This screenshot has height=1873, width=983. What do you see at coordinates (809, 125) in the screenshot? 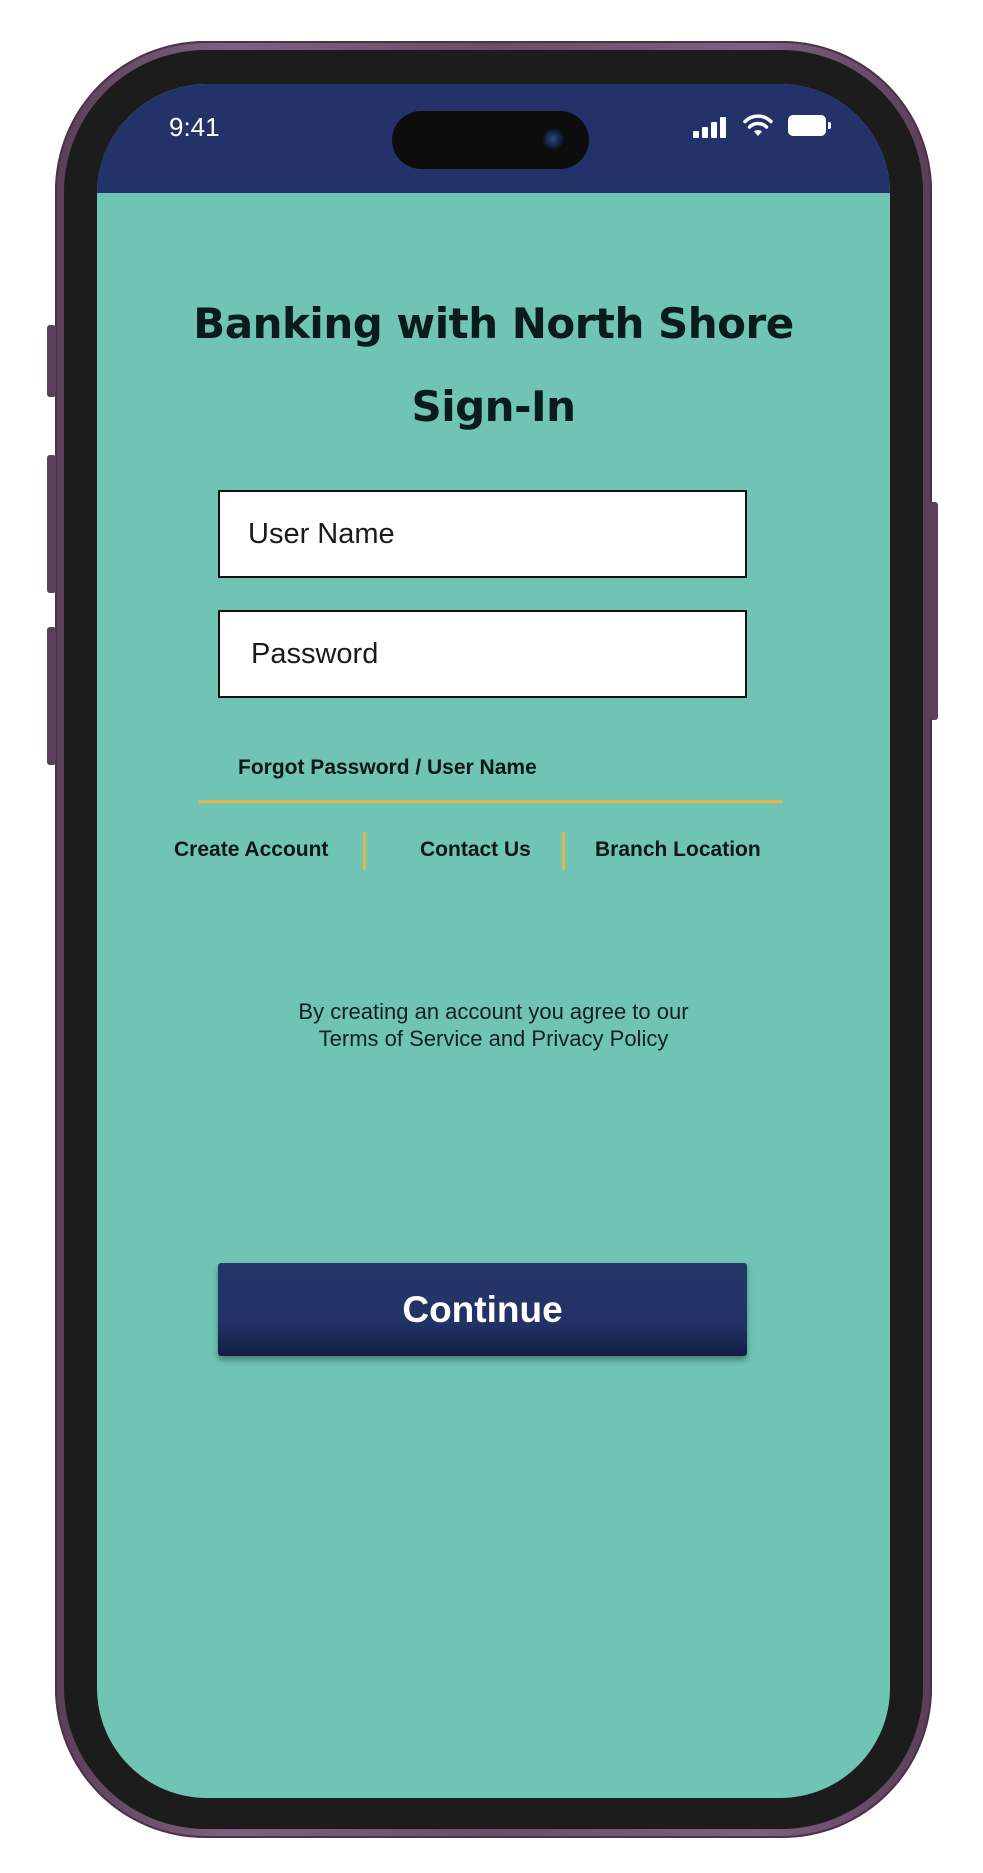
I see `battery-icon` at bounding box center [809, 125].